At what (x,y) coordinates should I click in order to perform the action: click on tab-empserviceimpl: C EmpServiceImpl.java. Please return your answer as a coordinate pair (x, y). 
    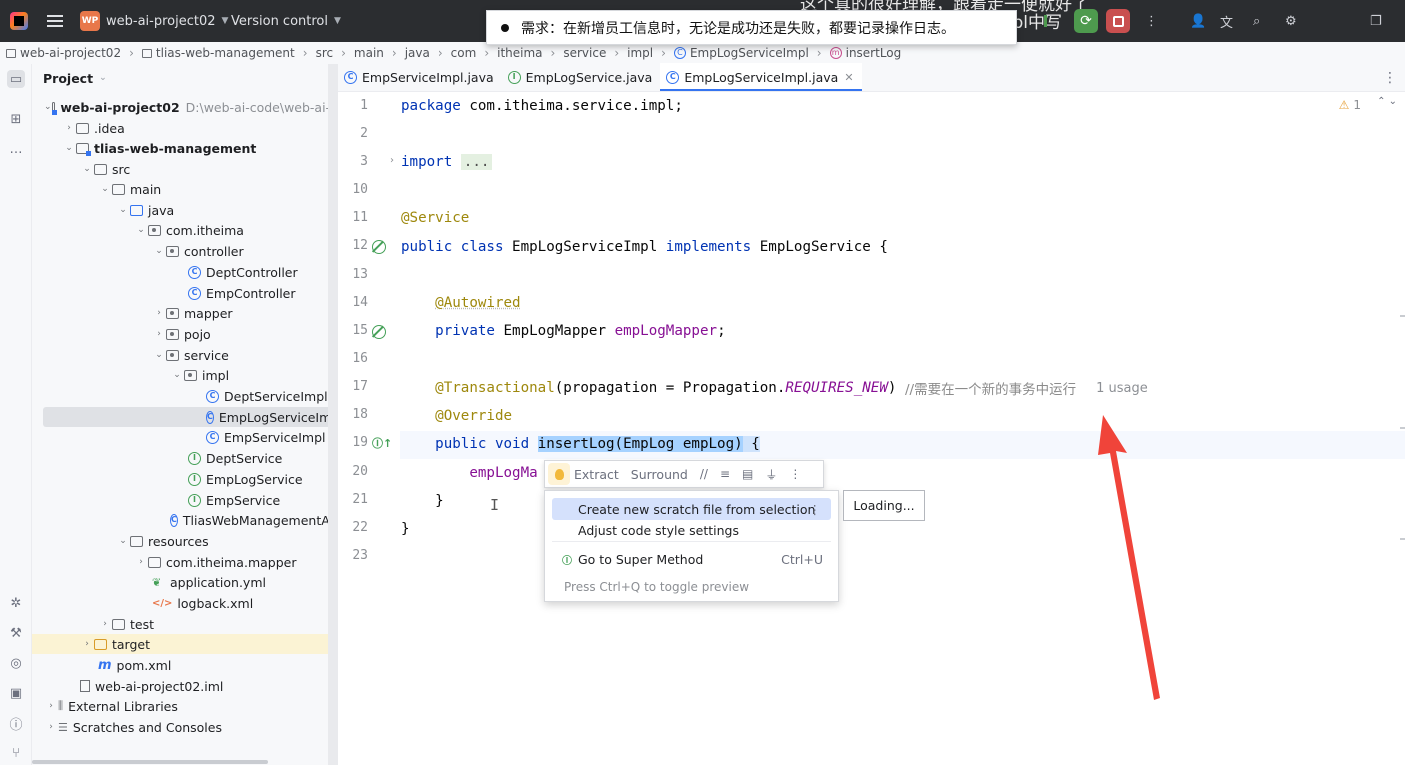
    Looking at the image, I should click on (420, 77).